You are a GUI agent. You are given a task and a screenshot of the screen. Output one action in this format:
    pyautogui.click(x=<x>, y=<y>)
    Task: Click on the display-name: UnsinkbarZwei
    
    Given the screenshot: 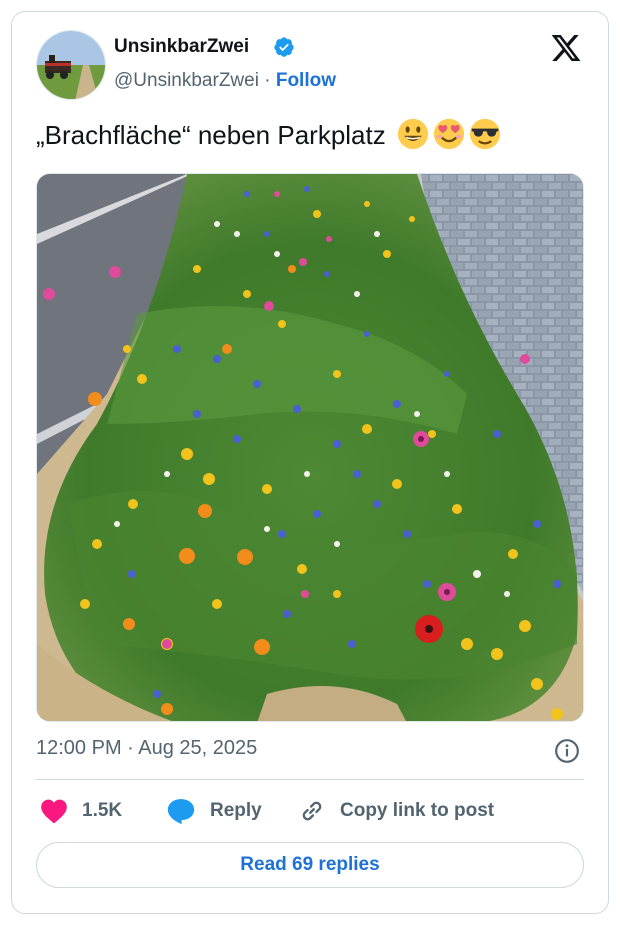 What is the action you would take?
    pyautogui.click(x=181, y=47)
    